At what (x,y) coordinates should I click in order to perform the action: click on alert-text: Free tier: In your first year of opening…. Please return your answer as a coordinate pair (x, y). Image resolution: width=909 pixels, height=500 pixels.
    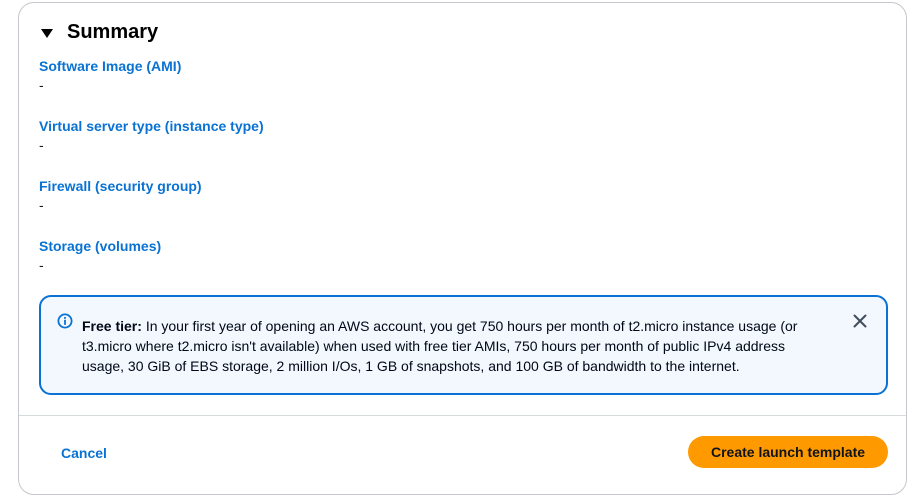
    Looking at the image, I should click on (452, 346).